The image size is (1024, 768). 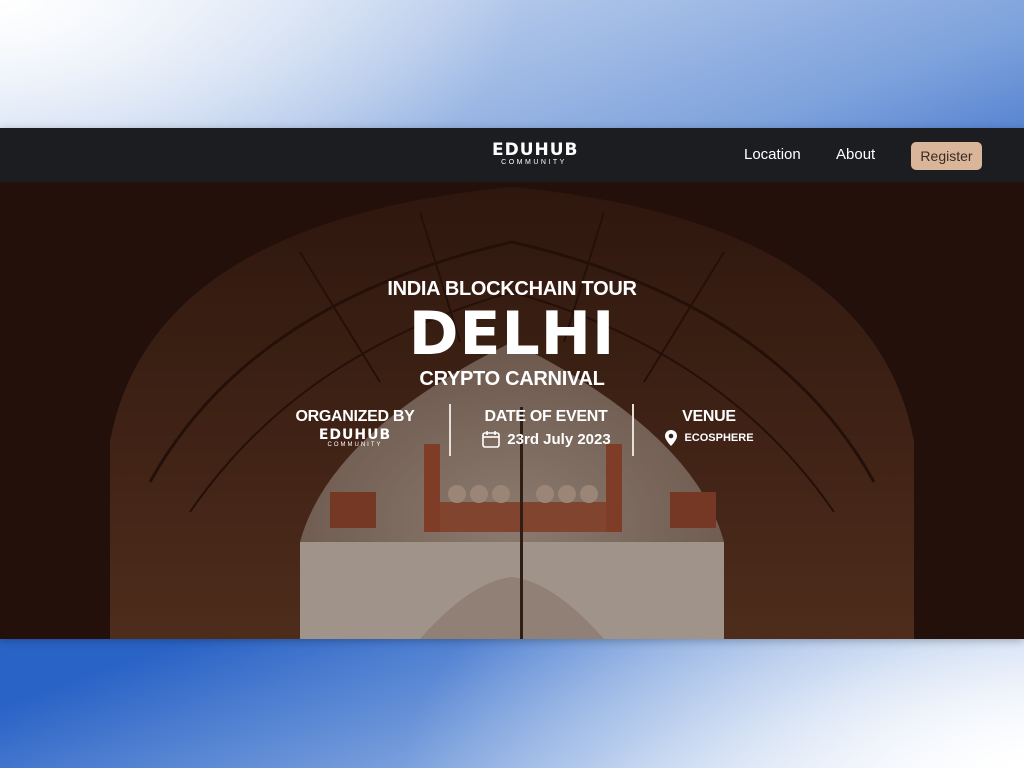 I want to click on navbar: EDUHUB COMMUNITY Location About Register, so click(x=512, y=155).